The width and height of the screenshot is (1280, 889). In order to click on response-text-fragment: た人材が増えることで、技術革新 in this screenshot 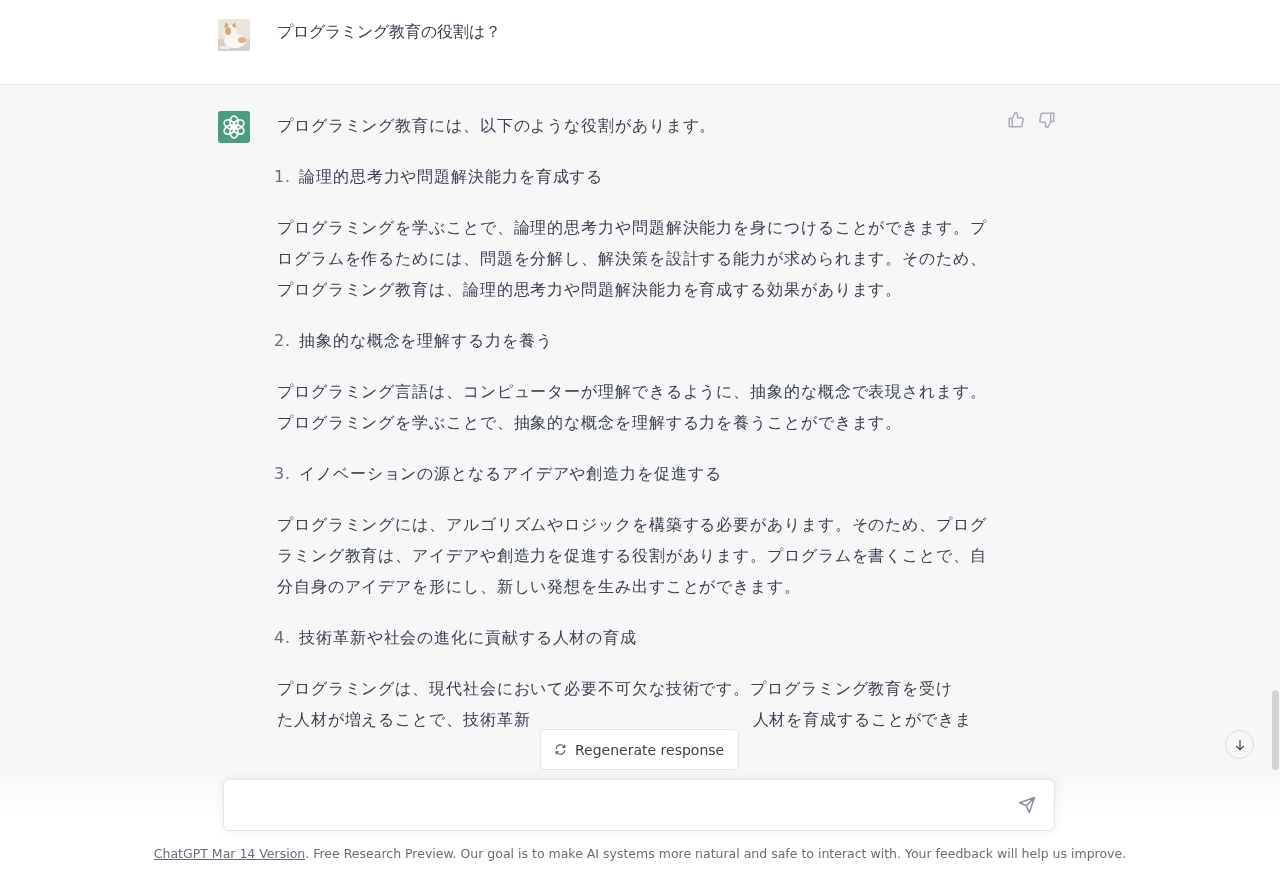, I will do `click(404, 719)`.